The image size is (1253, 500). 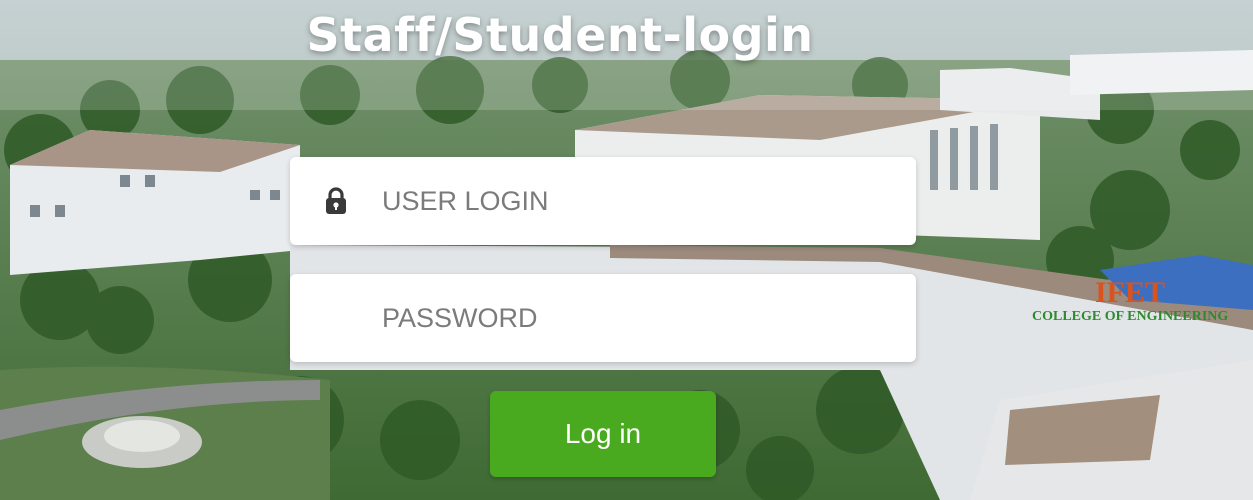 What do you see at coordinates (560, 35) in the screenshot?
I see `page-title: Staff/Student-login` at bounding box center [560, 35].